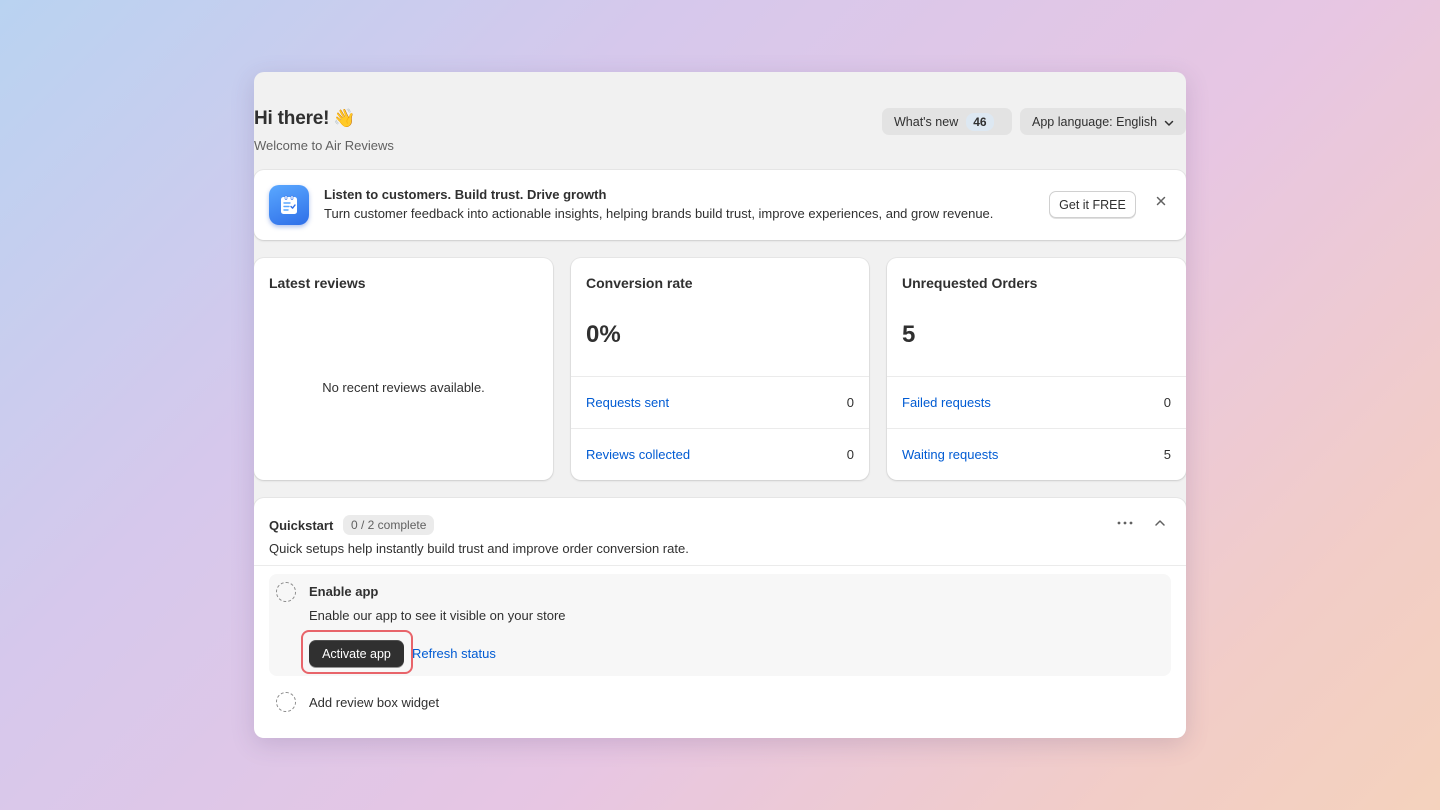  Describe the element at coordinates (454, 653) in the screenshot. I see `refresh-status-link: Refresh status` at that location.